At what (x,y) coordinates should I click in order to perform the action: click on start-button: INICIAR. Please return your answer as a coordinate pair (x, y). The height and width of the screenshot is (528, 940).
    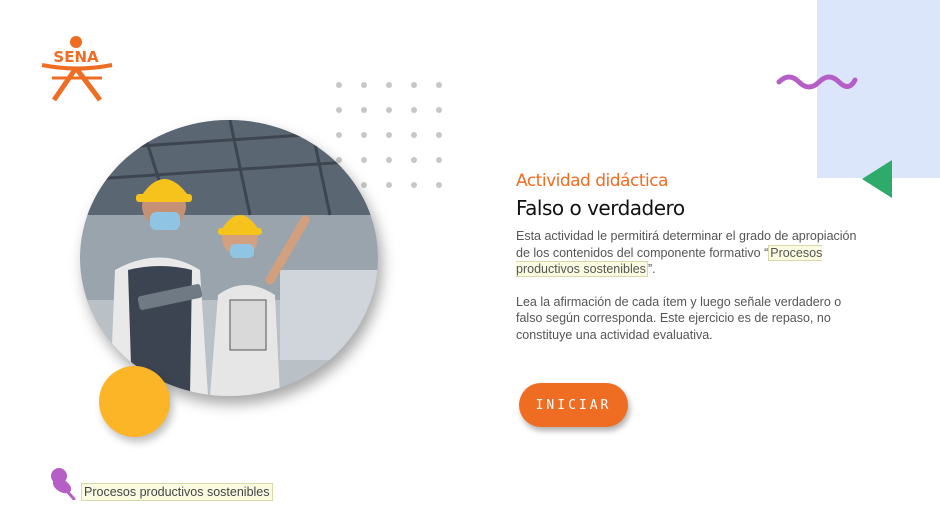
    Looking at the image, I should click on (573, 405).